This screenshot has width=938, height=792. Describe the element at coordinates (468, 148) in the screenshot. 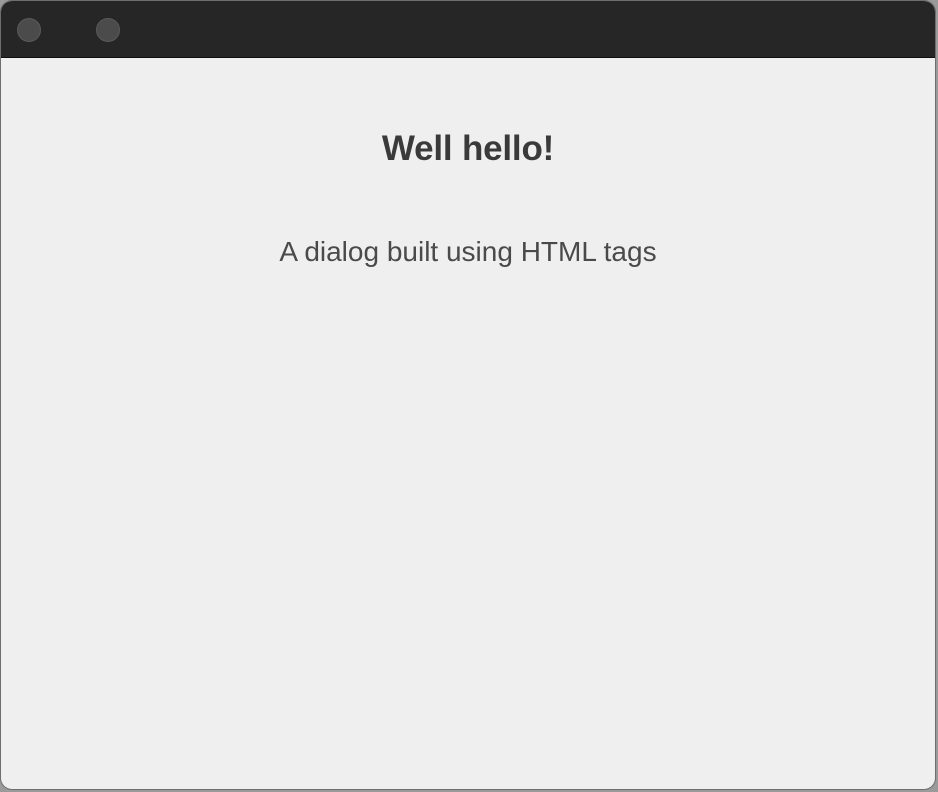

I see `dialog-heading: Well hello!` at that location.